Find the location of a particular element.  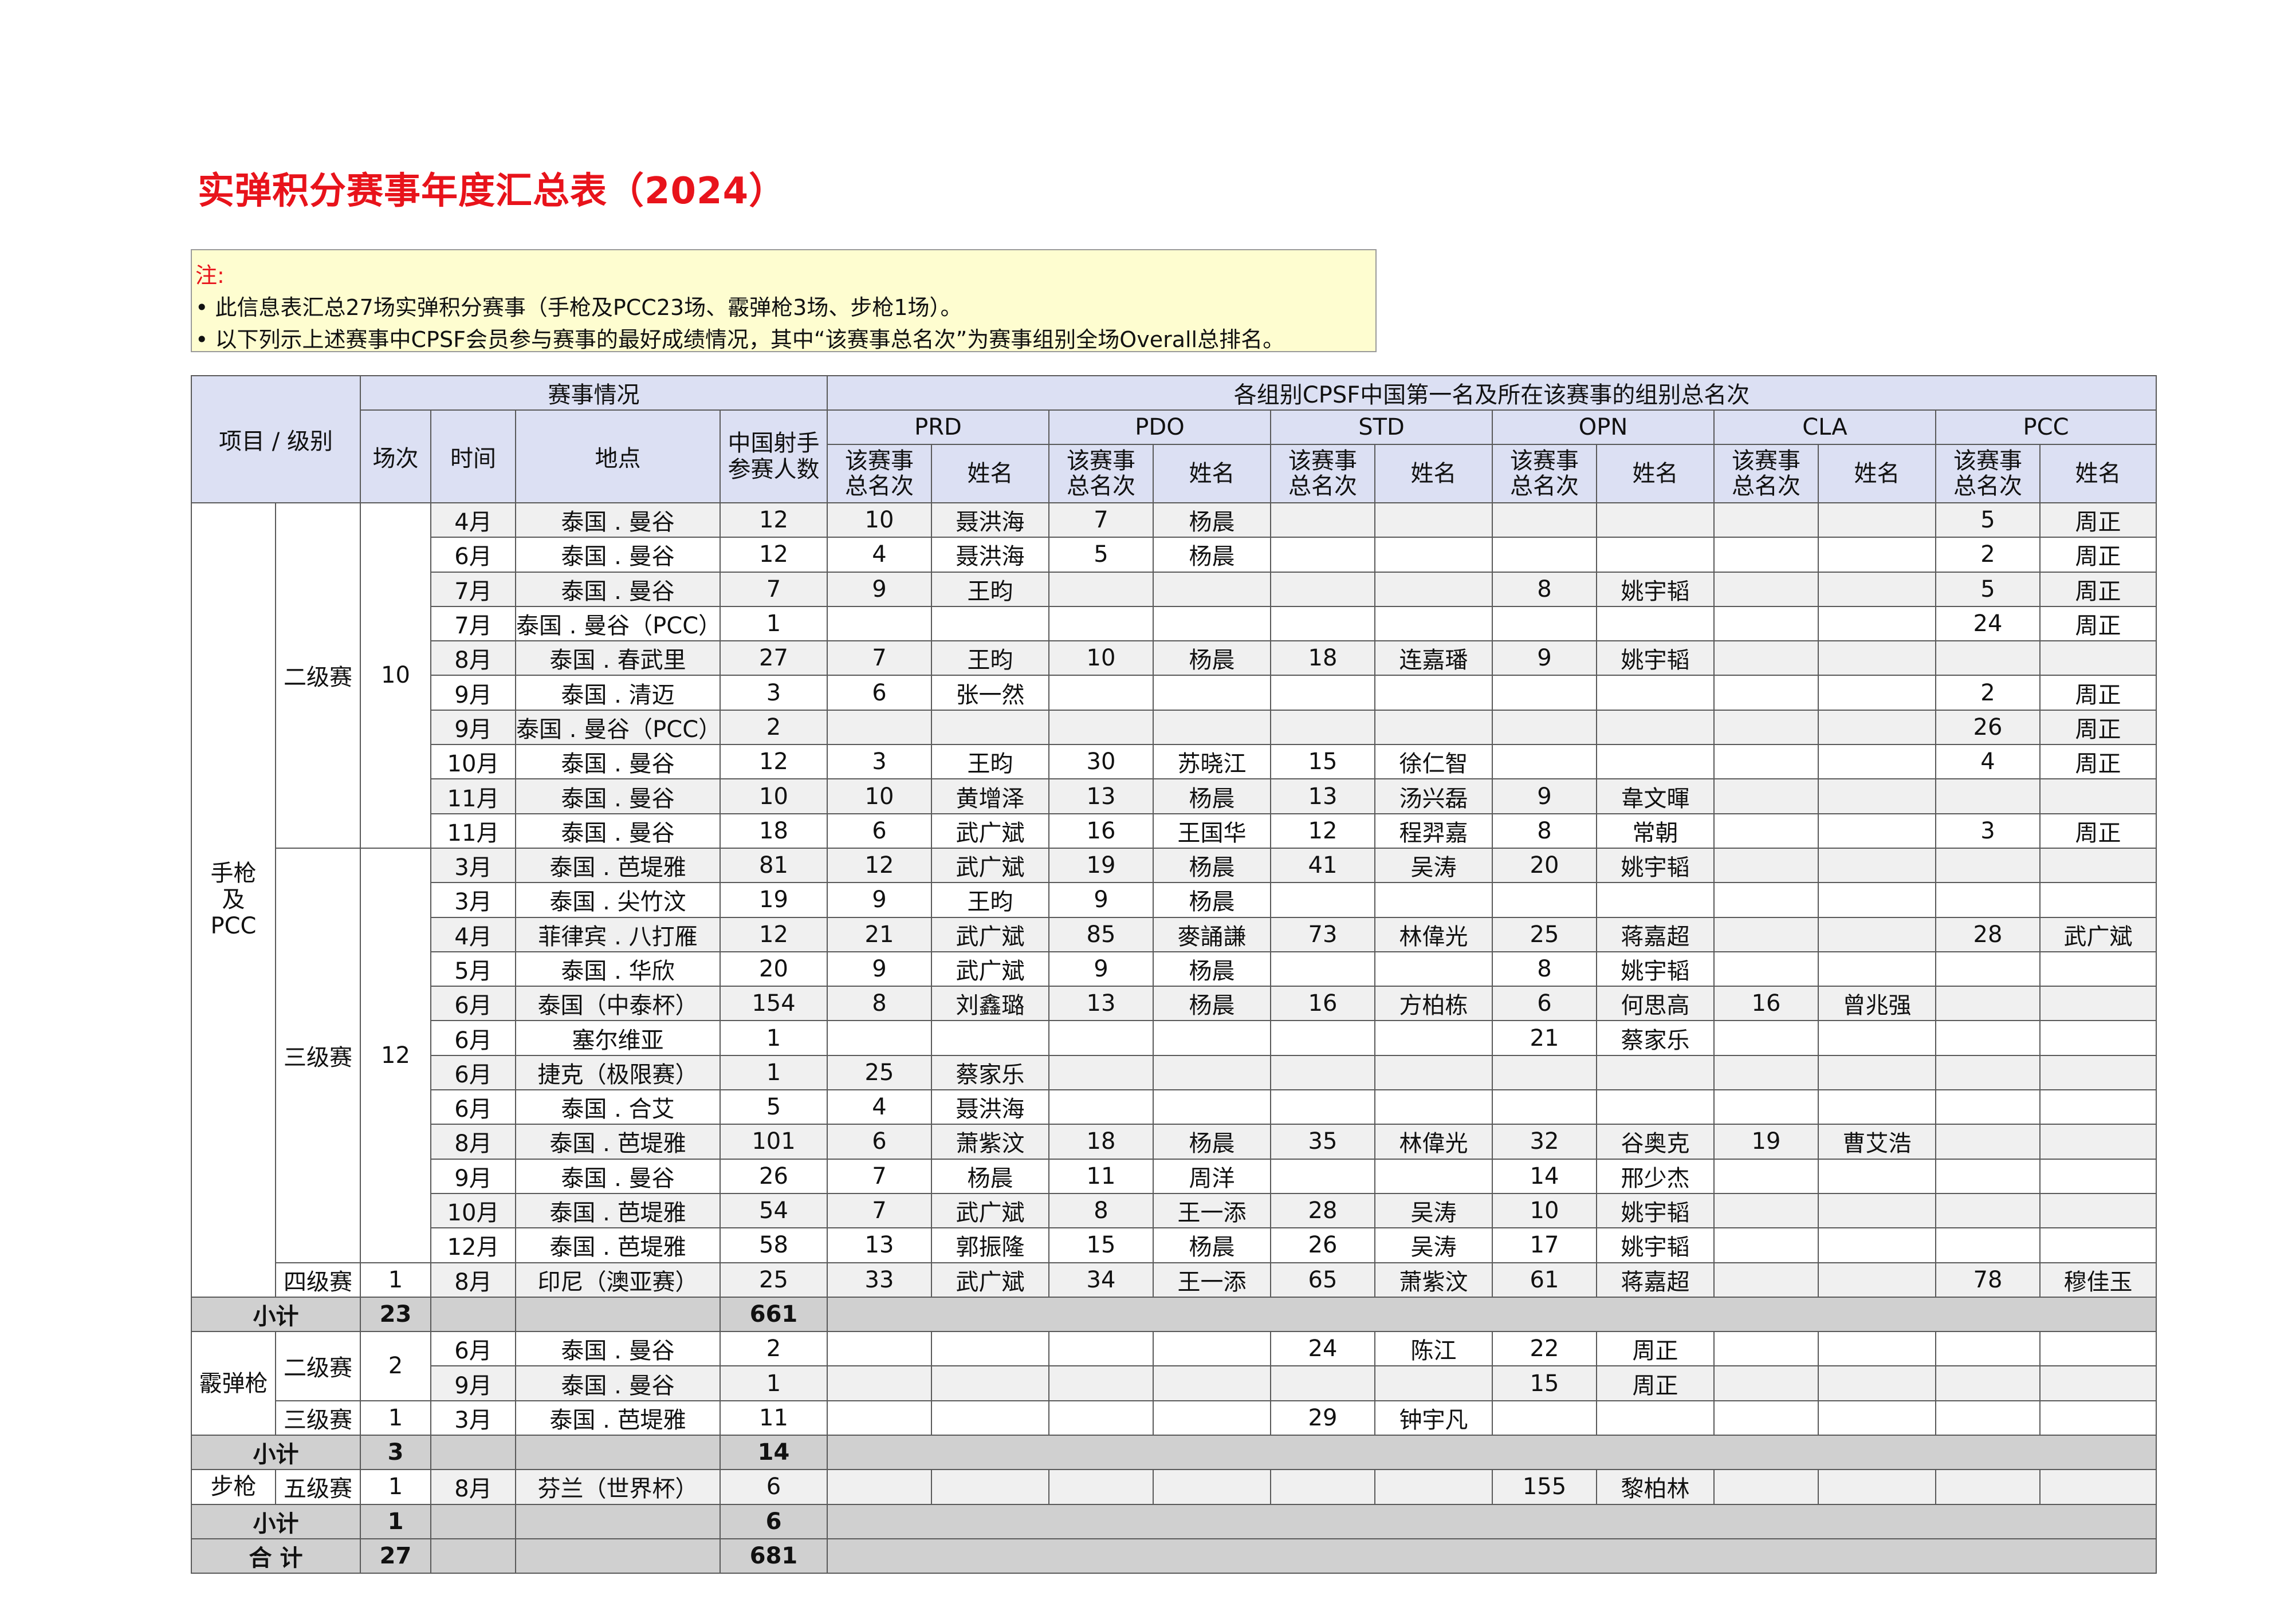

name-cell: 何思高 is located at coordinates (1656, 1004).